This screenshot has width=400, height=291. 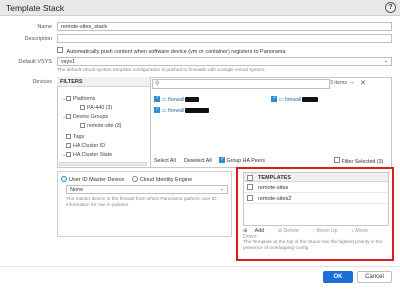 I want to click on filter-pa-440: PA-440 (3), so click(x=96, y=108).